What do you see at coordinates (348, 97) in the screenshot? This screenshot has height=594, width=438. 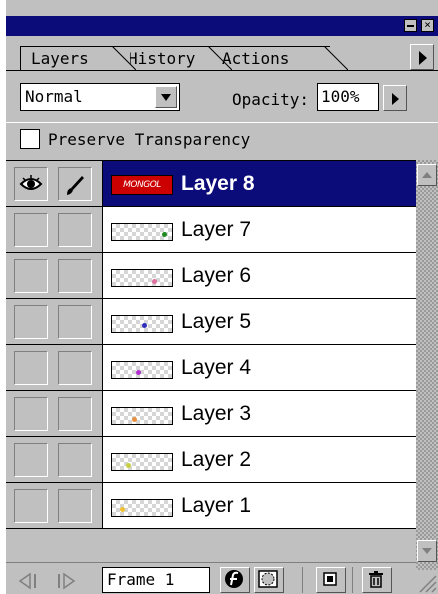 I see `opacity-input: 100%` at bounding box center [348, 97].